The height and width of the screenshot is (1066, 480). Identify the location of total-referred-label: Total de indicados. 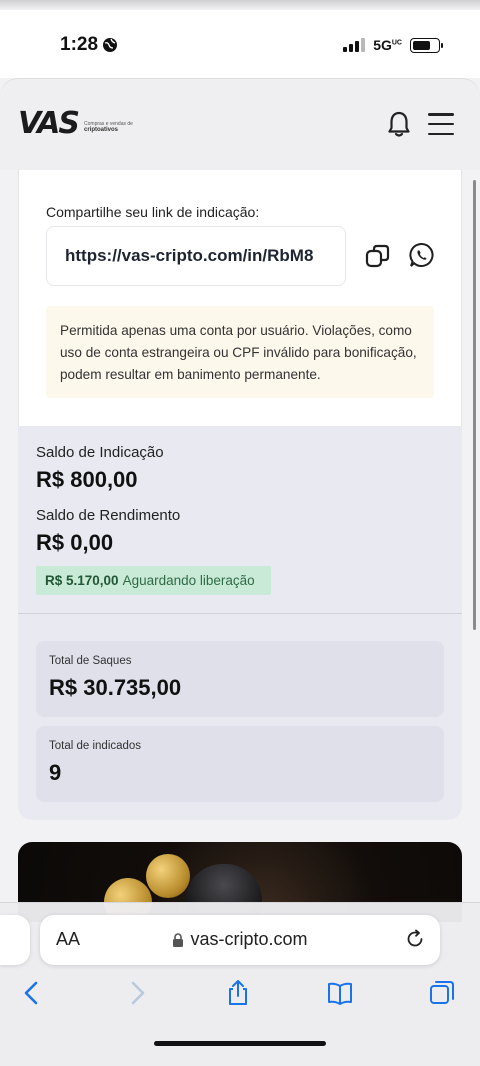
(95, 746).